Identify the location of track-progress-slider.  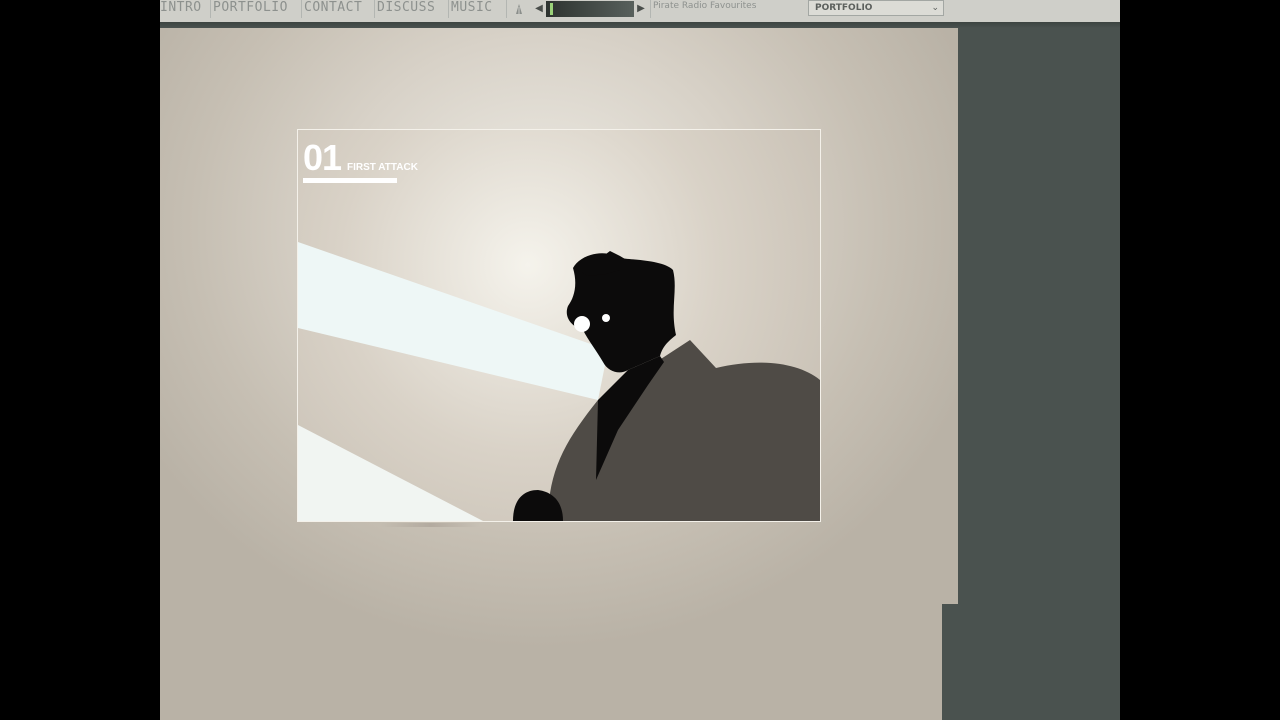
(590, 9).